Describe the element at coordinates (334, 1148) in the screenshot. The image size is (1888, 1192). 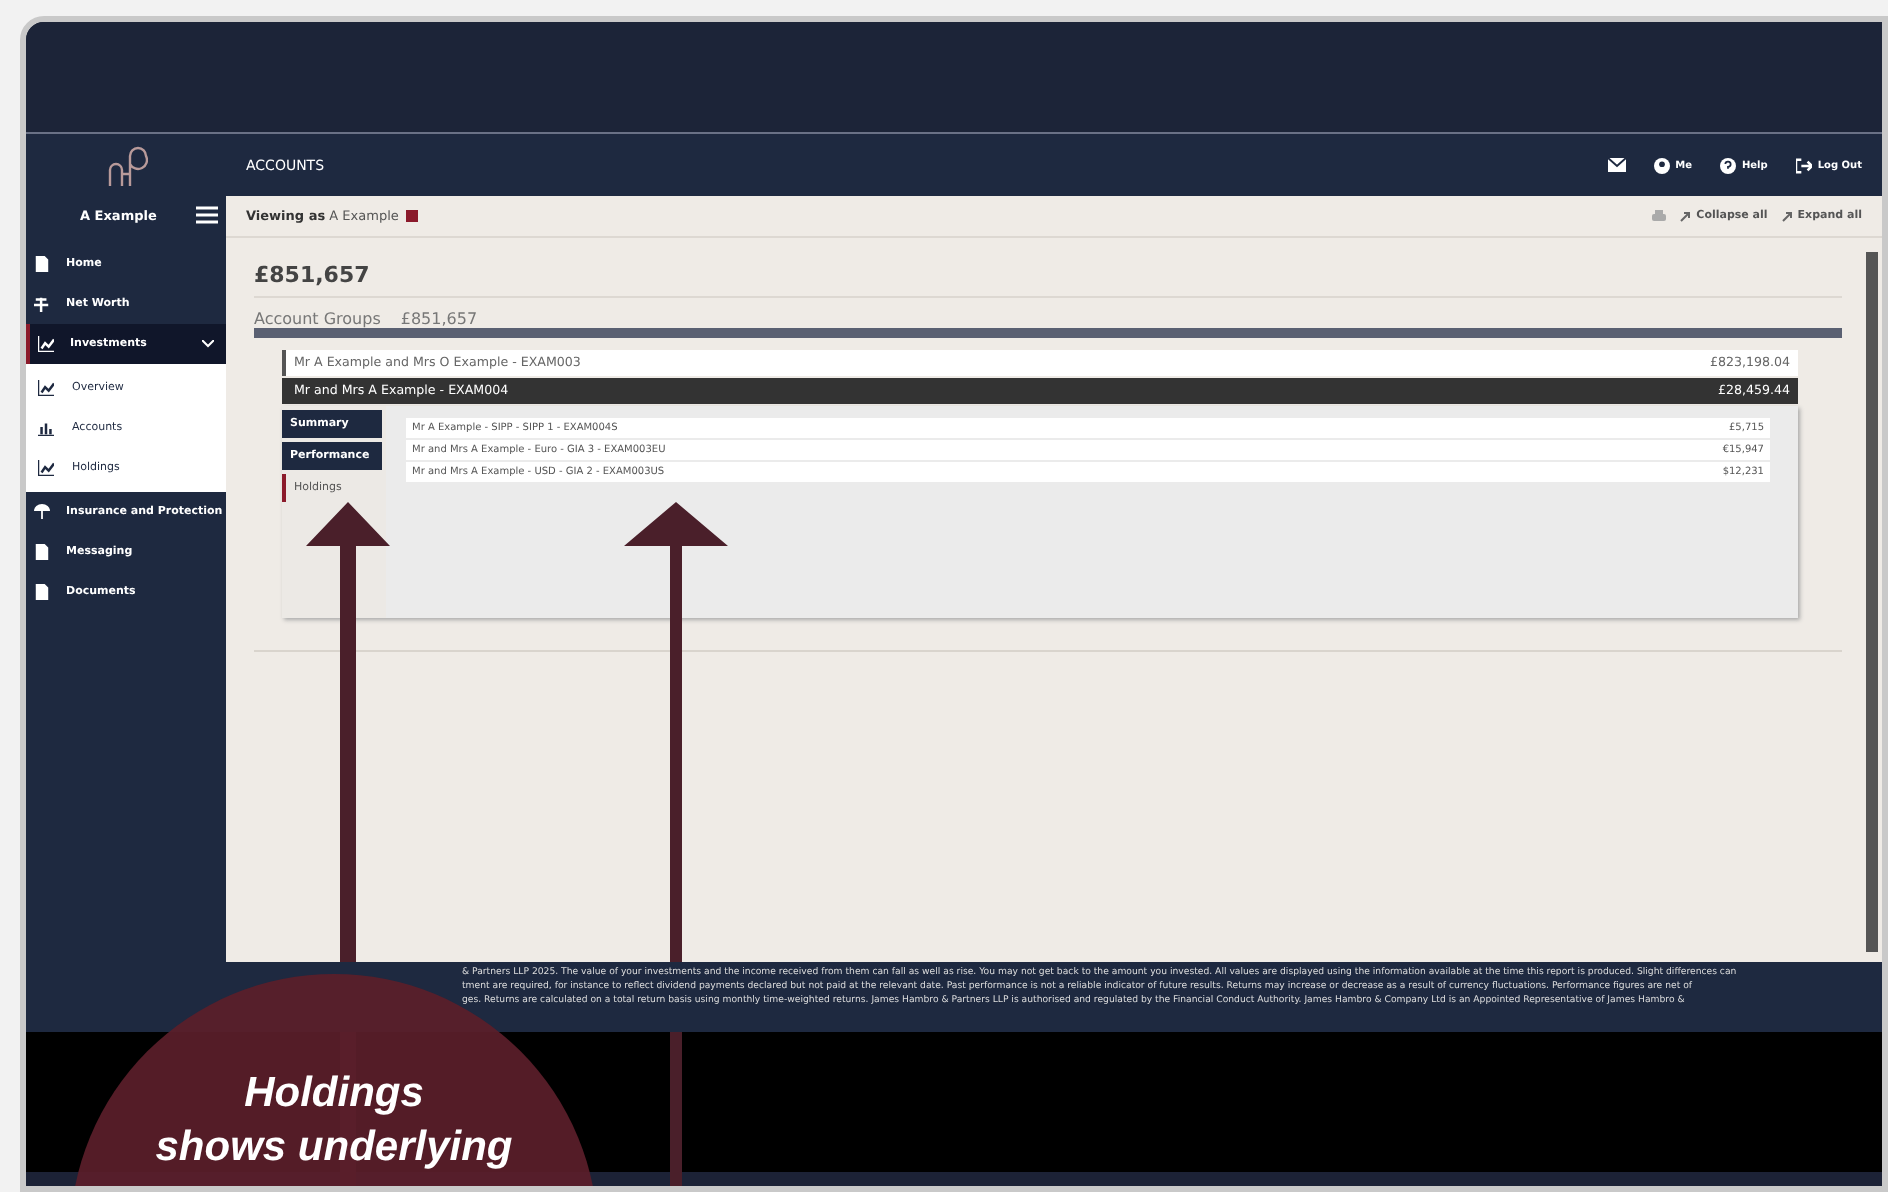
I see `callout-text: shows underlying` at that location.